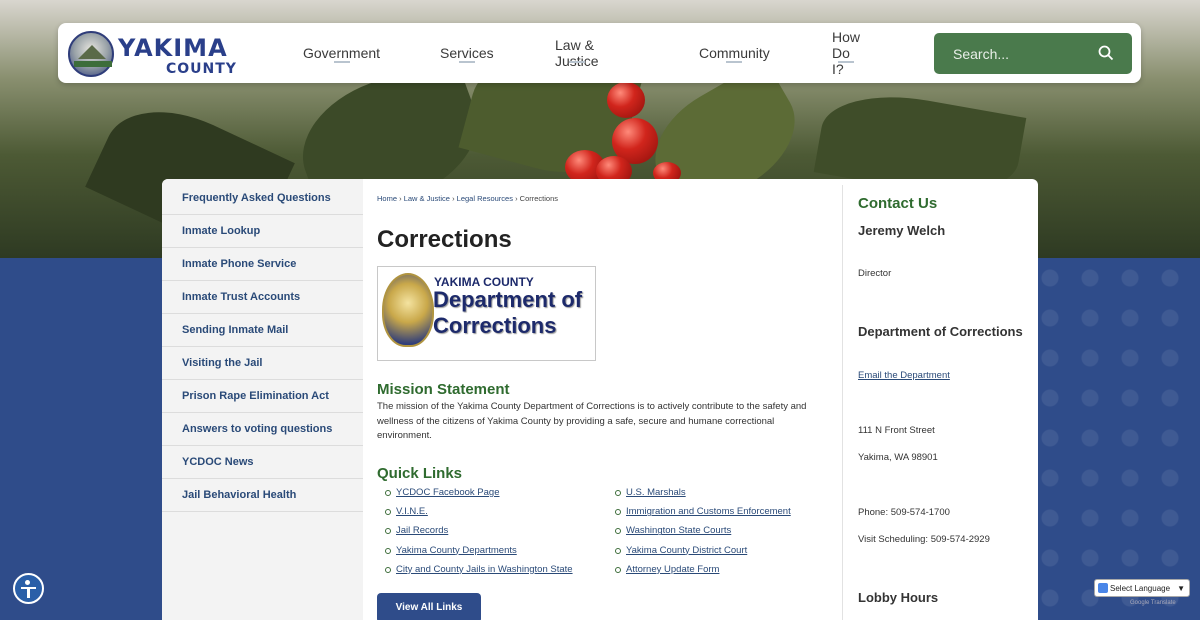 The height and width of the screenshot is (620, 1200). Describe the element at coordinates (91, 54) in the screenshot. I see `county-seal-icon` at that location.